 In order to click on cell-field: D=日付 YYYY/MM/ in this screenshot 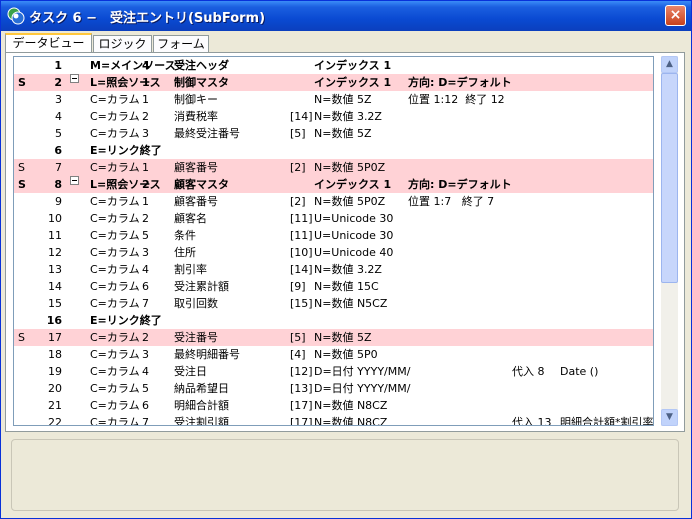, I will do `click(362, 371)`.